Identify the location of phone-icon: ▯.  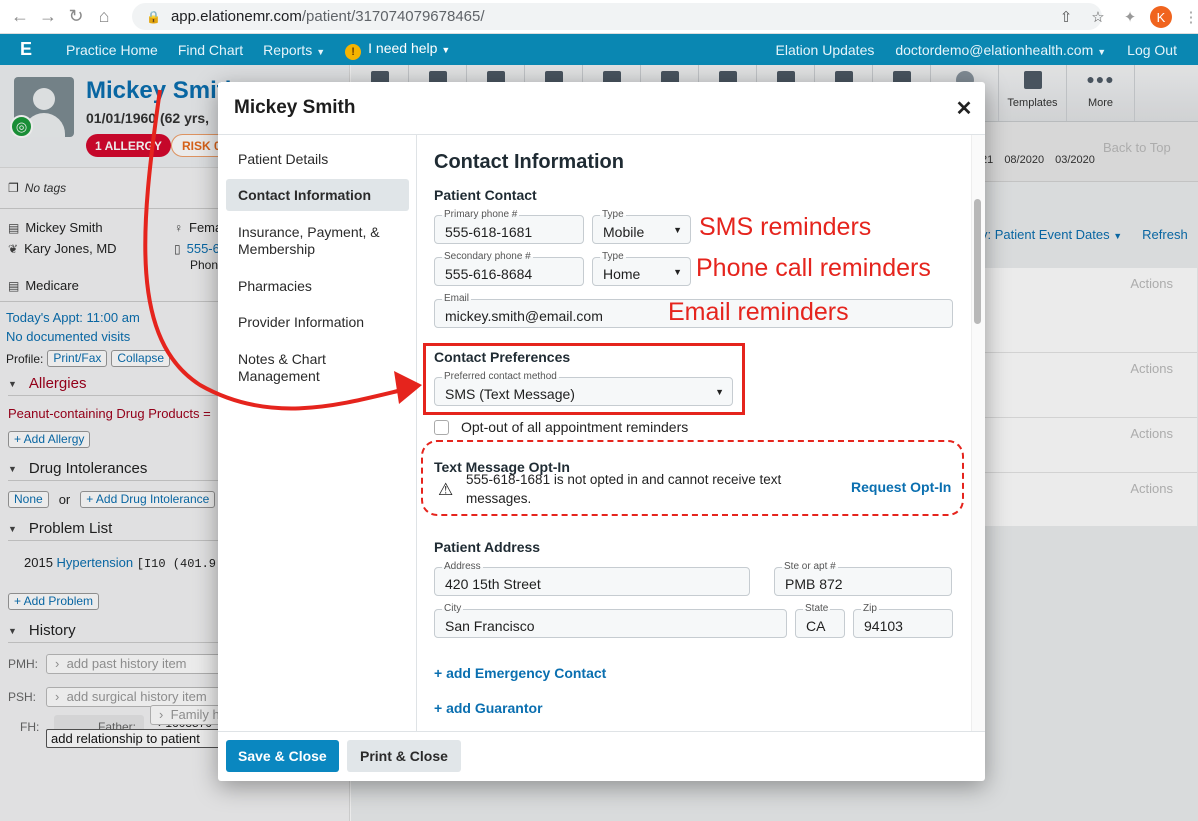
(177, 249).